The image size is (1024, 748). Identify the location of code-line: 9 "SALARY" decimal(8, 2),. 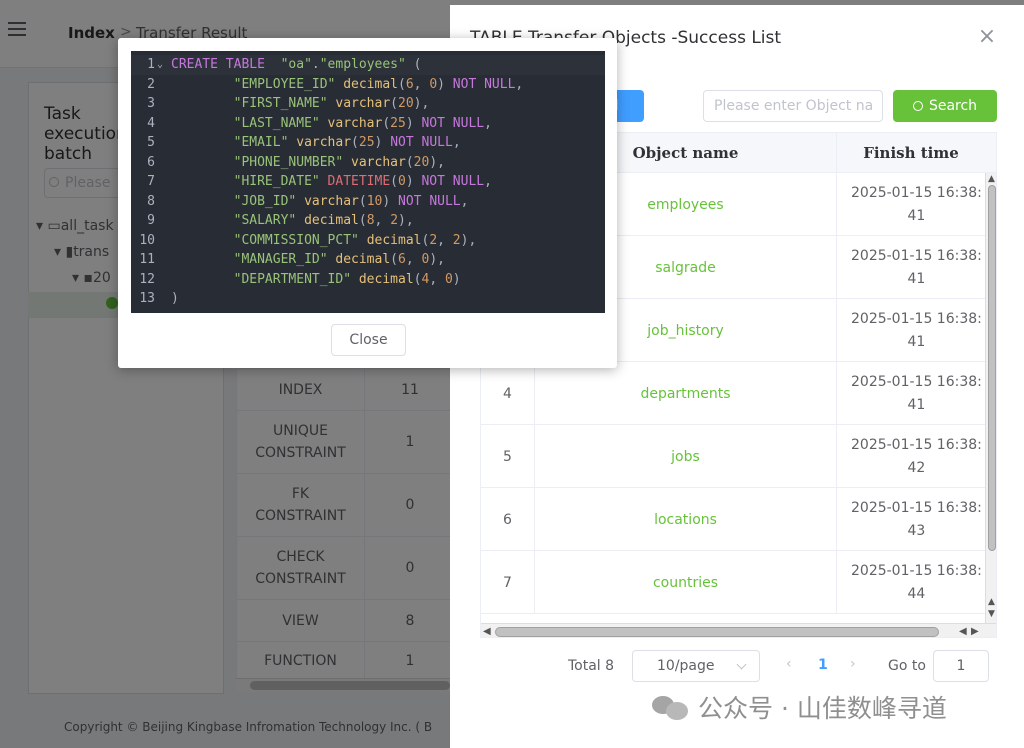
(368, 221).